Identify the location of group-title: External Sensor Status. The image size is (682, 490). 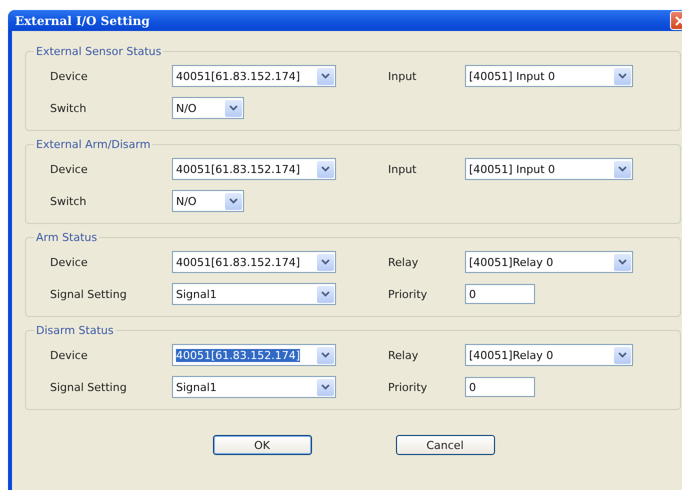
(98, 51).